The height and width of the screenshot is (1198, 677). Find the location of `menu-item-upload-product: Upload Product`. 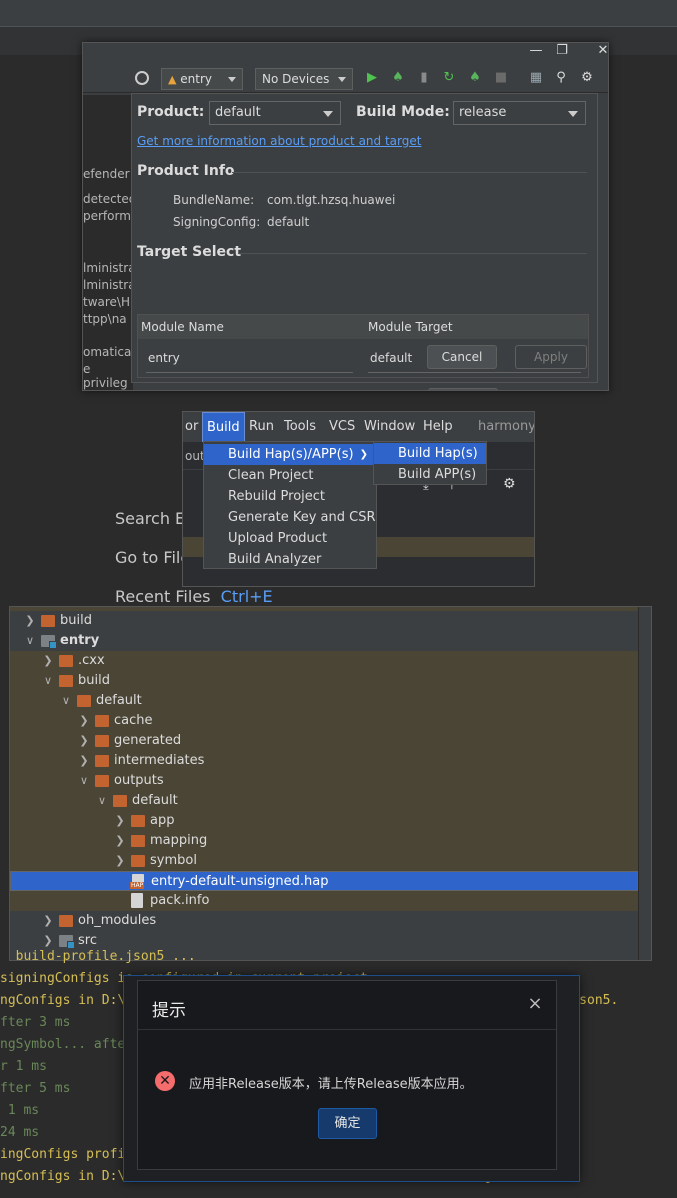

menu-item-upload-product: Upload Product is located at coordinates (290, 538).